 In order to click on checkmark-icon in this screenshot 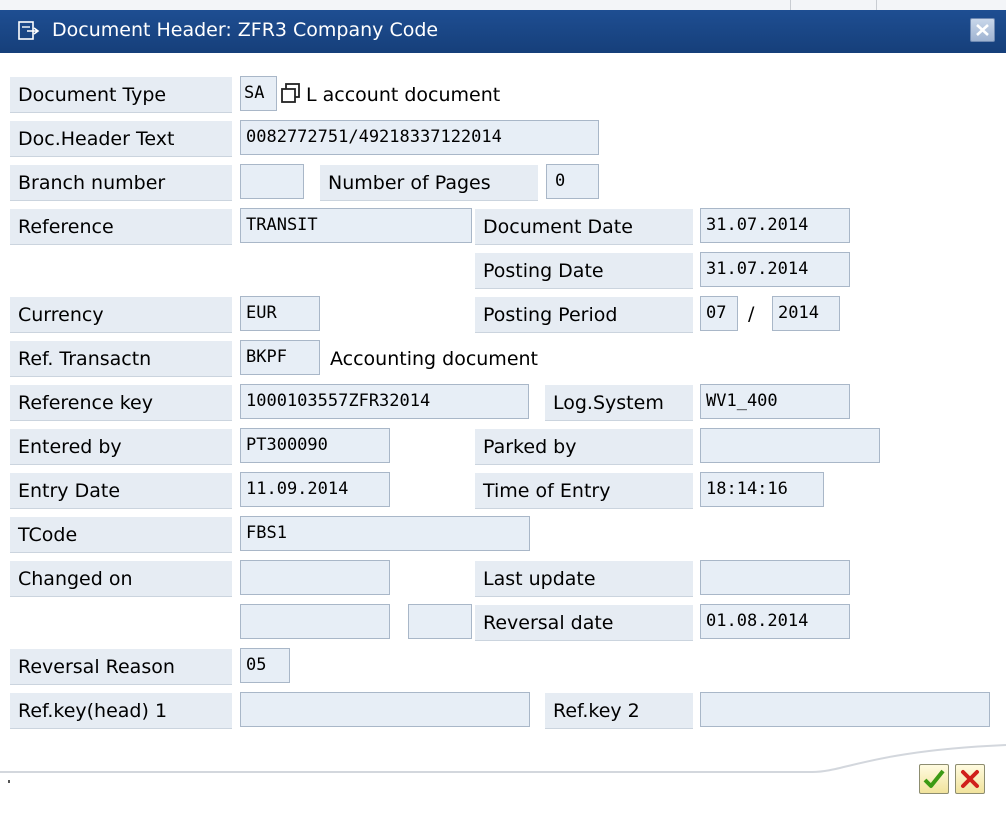, I will do `click(934, 778)`.